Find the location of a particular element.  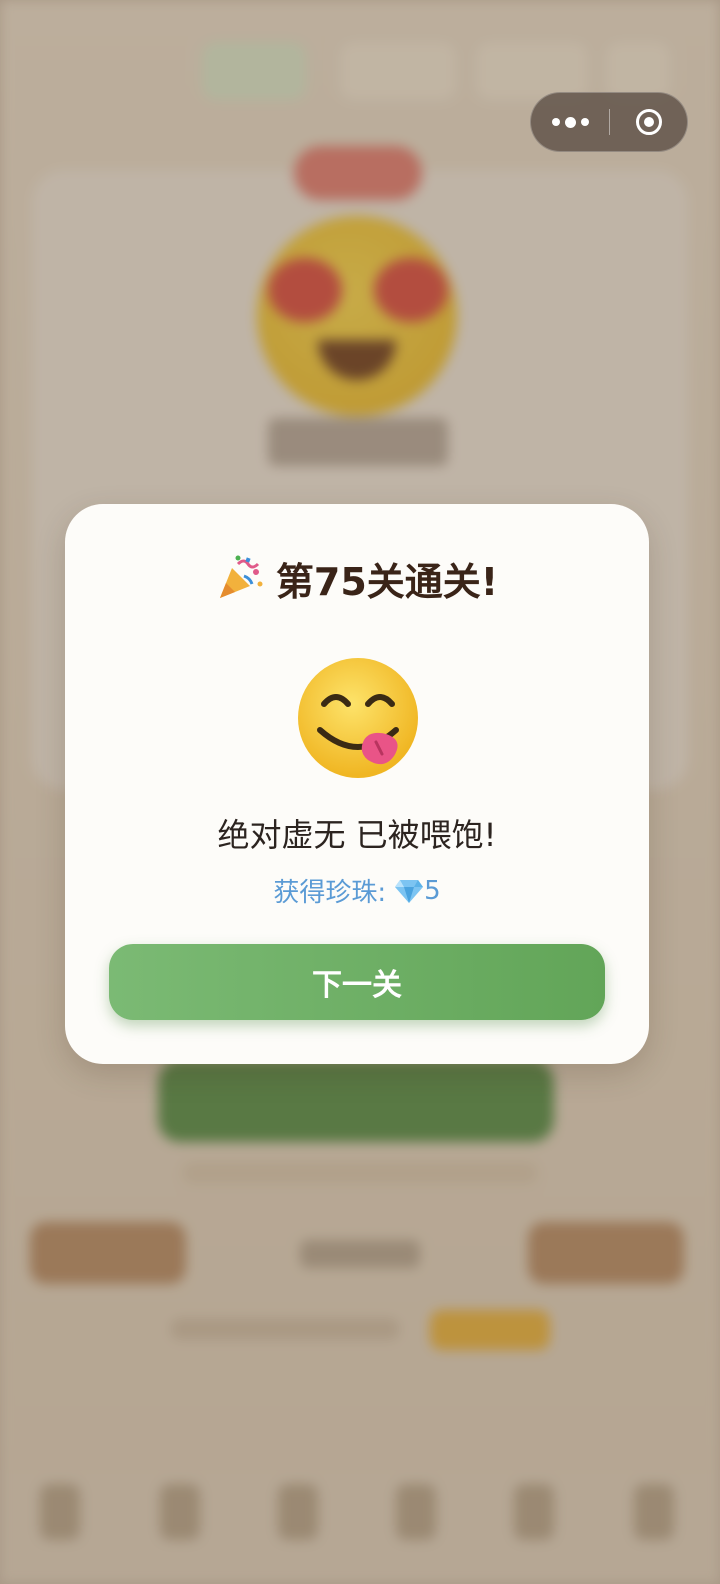

dialog-title: 第75关通关! is located at coordinates (357, 578).